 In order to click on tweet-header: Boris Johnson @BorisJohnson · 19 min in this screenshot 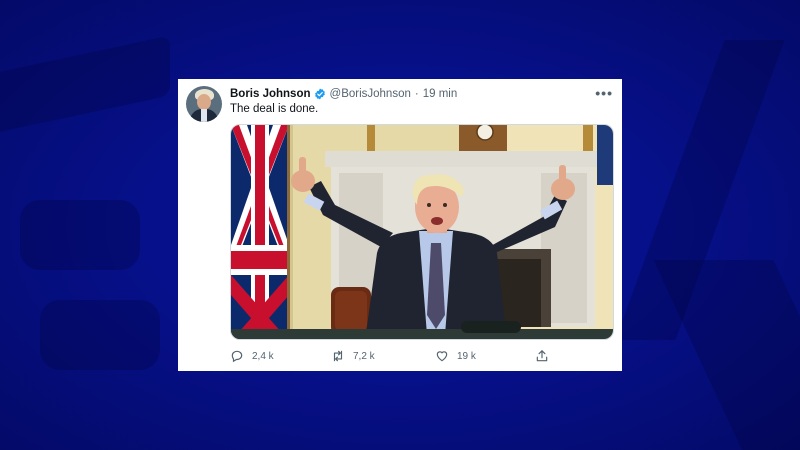, I will do `click(343, 94)`.